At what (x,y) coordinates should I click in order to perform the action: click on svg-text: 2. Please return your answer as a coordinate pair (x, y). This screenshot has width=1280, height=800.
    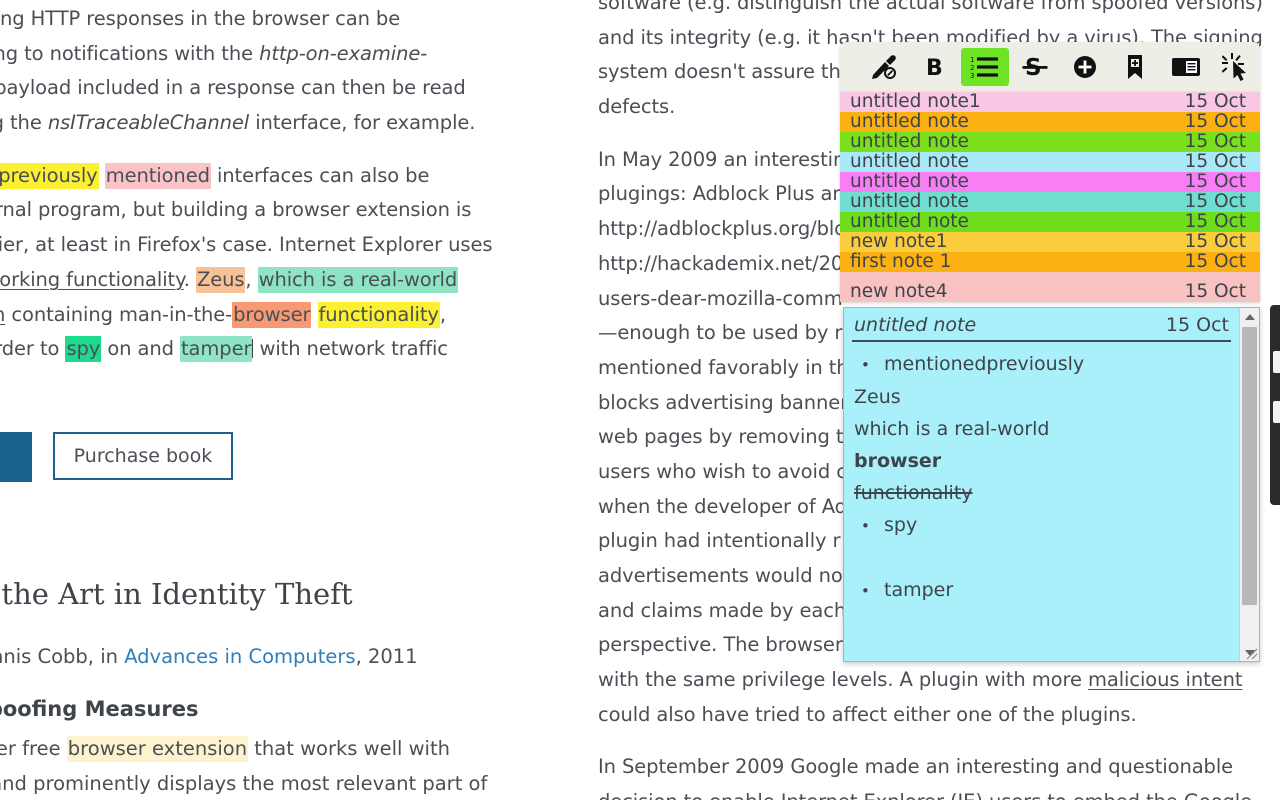
    Looking at the image, I should click on (972, 68).